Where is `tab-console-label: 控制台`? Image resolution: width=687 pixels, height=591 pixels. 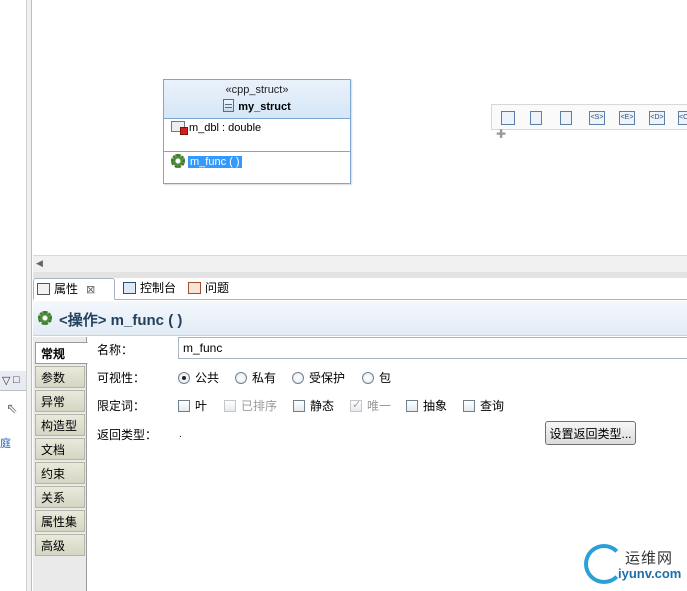 tab-console-label: 控制台 is located at coordinates (158, 288).